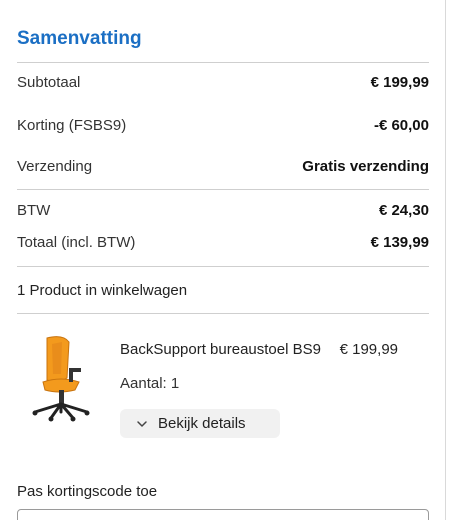  I want to click on cart-count: 1 Product in winkelwagen, so click(102, 290).